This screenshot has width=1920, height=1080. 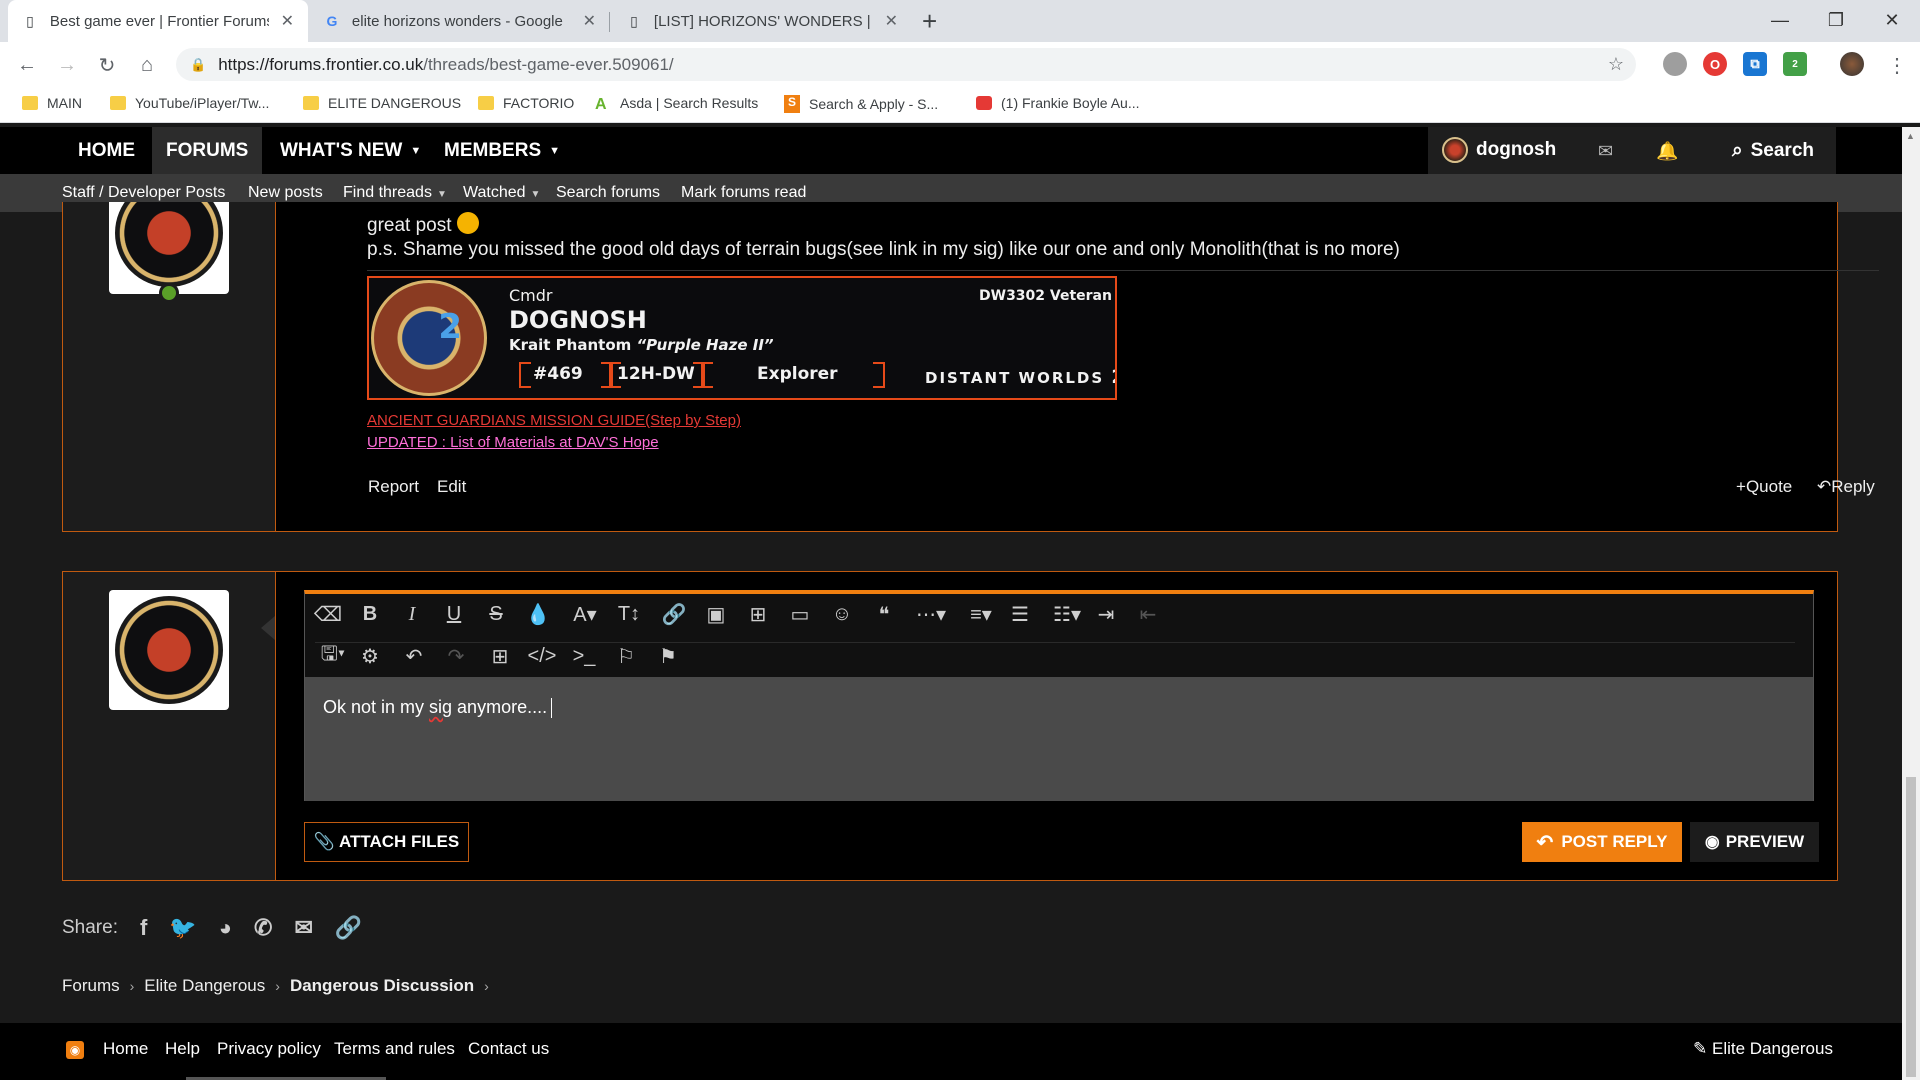 I want to click on video-icon: ▭, so click(x=800, y=614).